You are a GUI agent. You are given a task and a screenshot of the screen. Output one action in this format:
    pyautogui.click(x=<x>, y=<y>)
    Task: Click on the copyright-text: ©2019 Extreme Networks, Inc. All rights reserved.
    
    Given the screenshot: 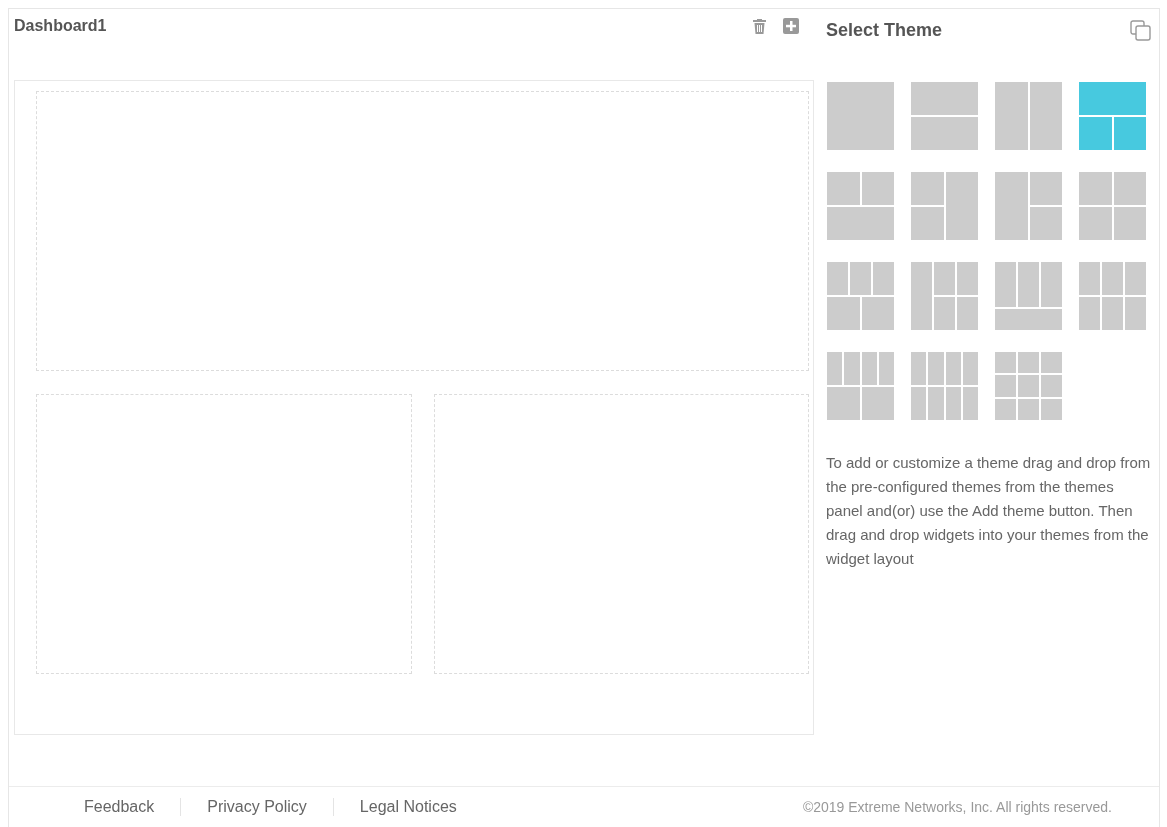 What is the action you would take?
    pyautogui.click(x=957, y=807)
    